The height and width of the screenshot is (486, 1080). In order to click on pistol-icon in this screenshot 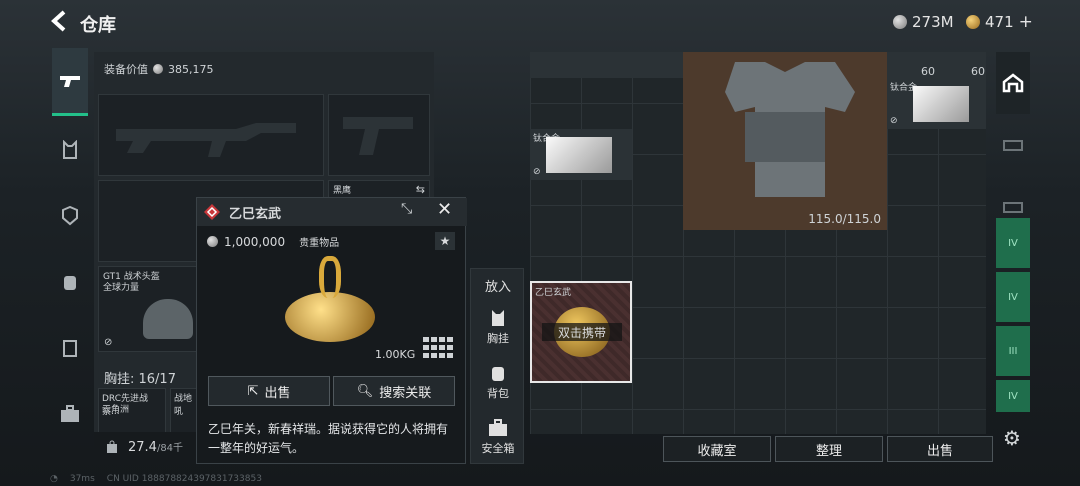, I will do `click(70, 81)`.